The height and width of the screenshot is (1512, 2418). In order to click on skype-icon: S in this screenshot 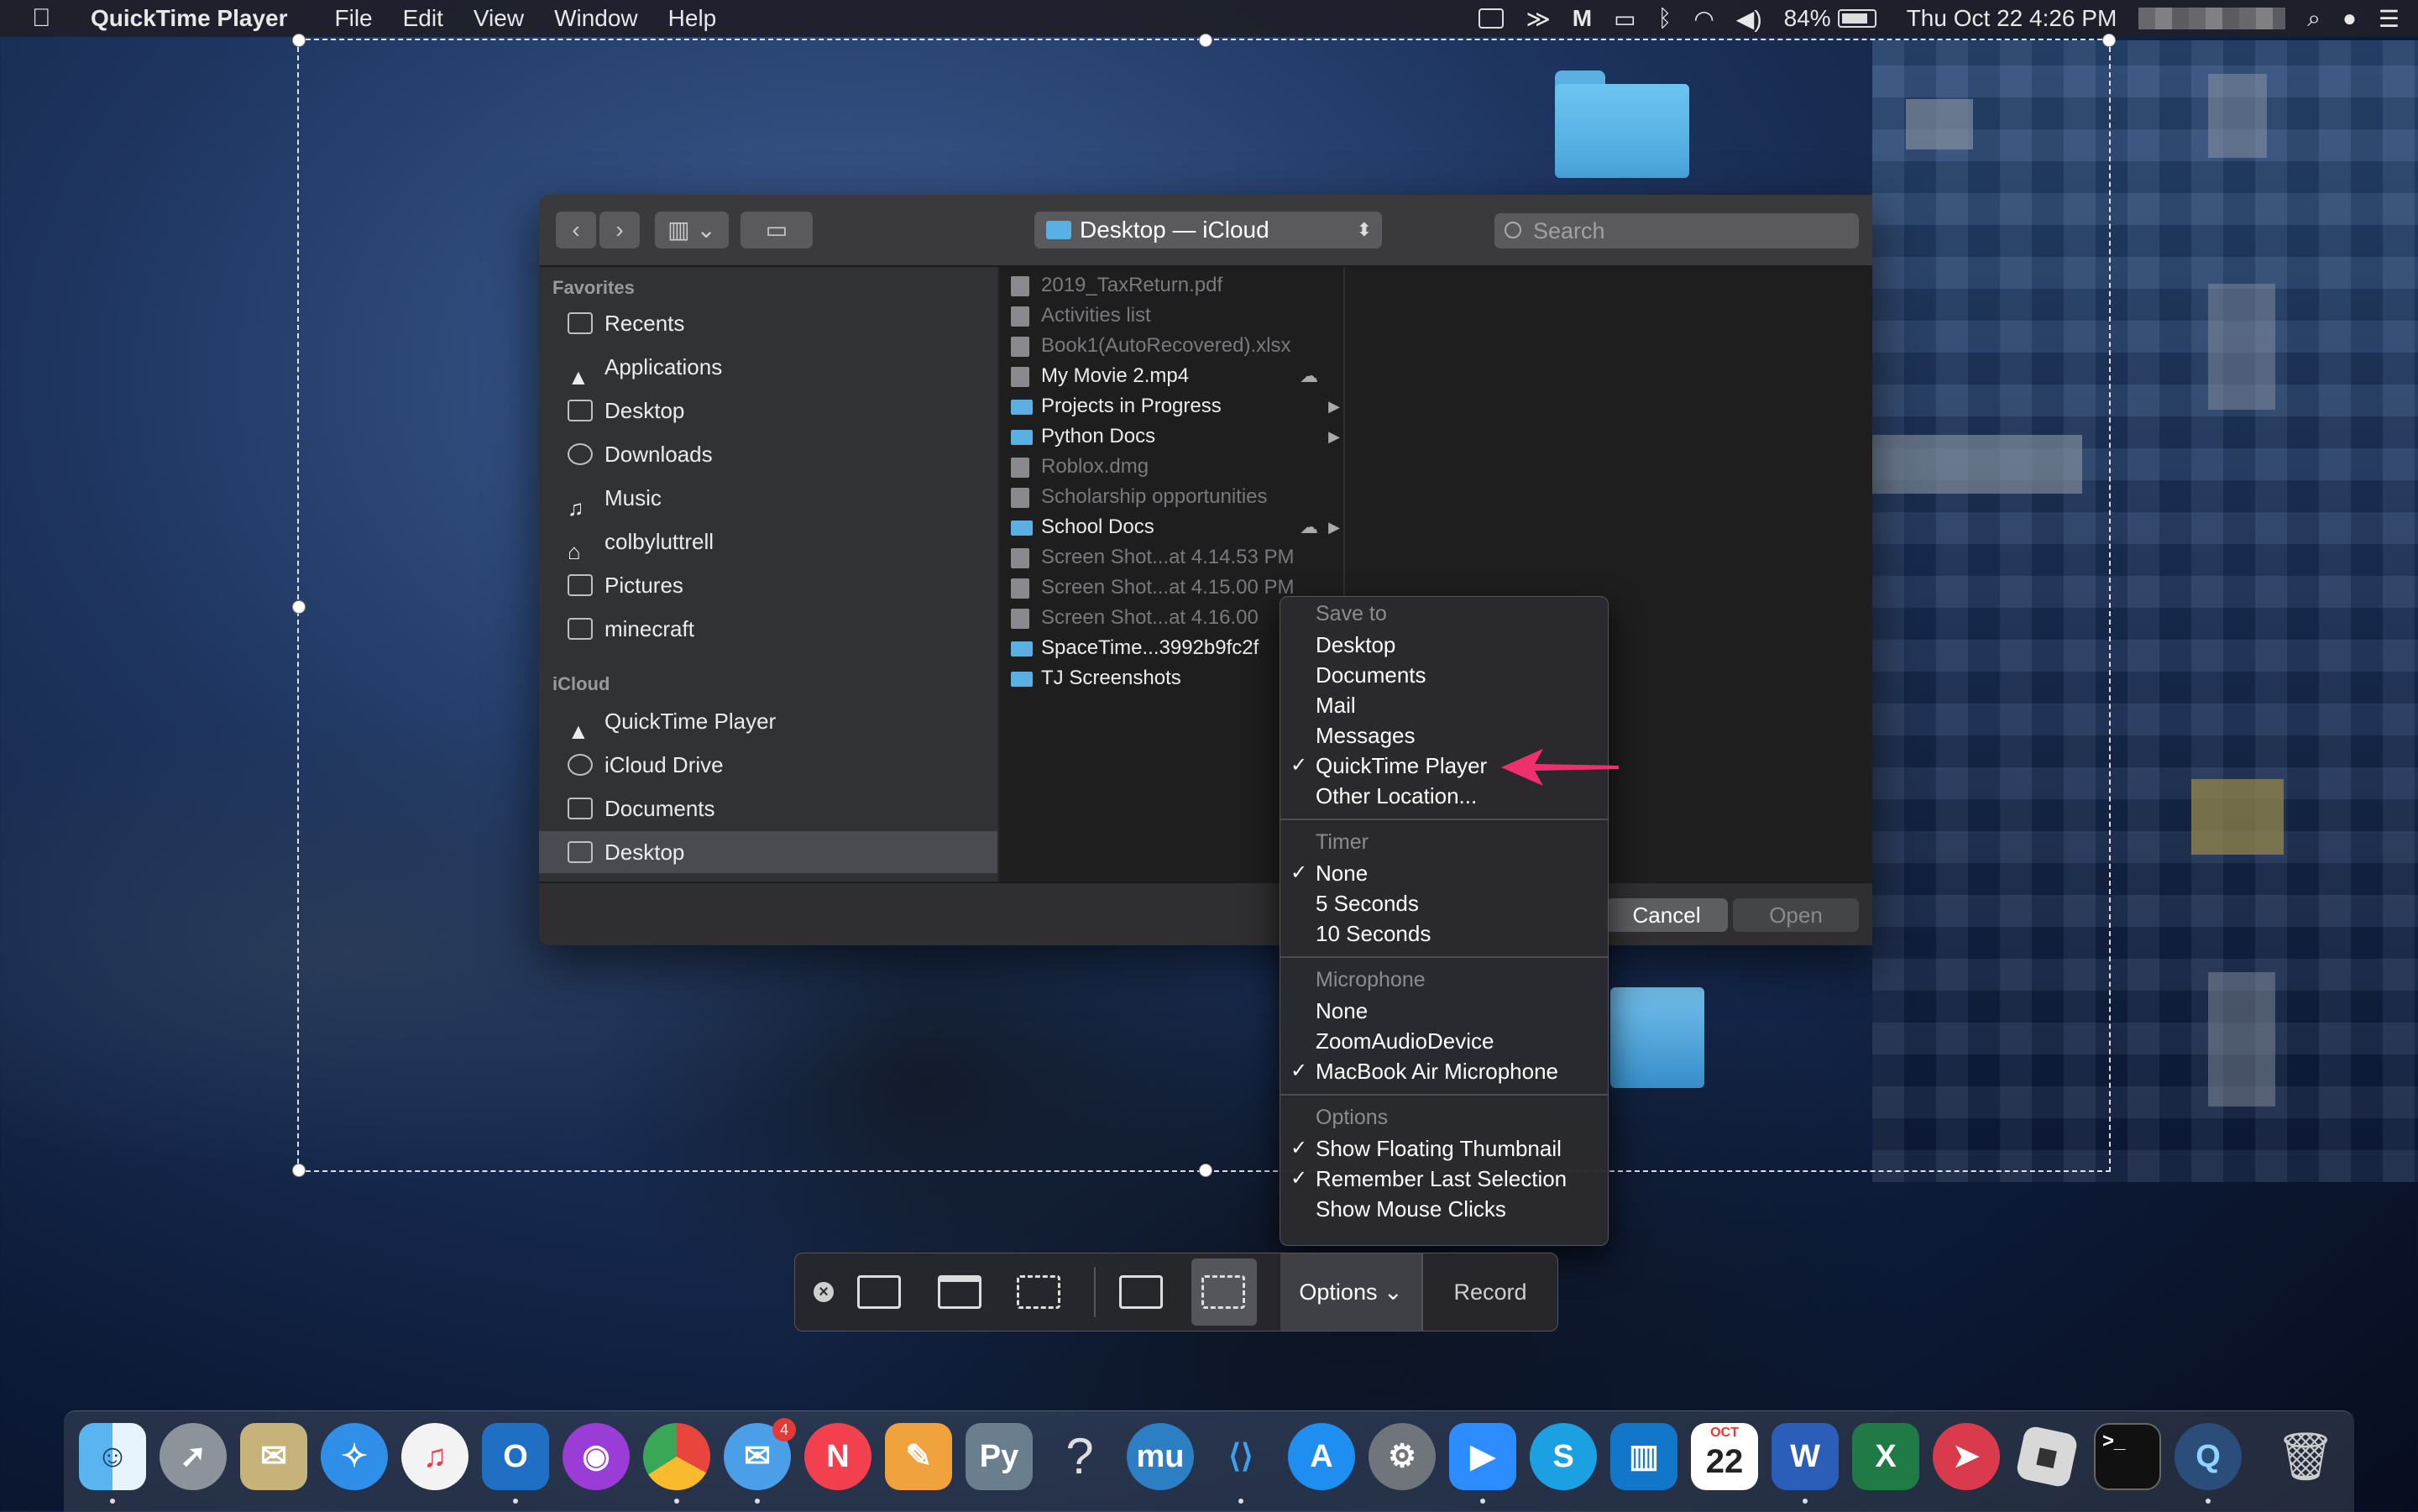, I will do `click(1563, 1456)`.